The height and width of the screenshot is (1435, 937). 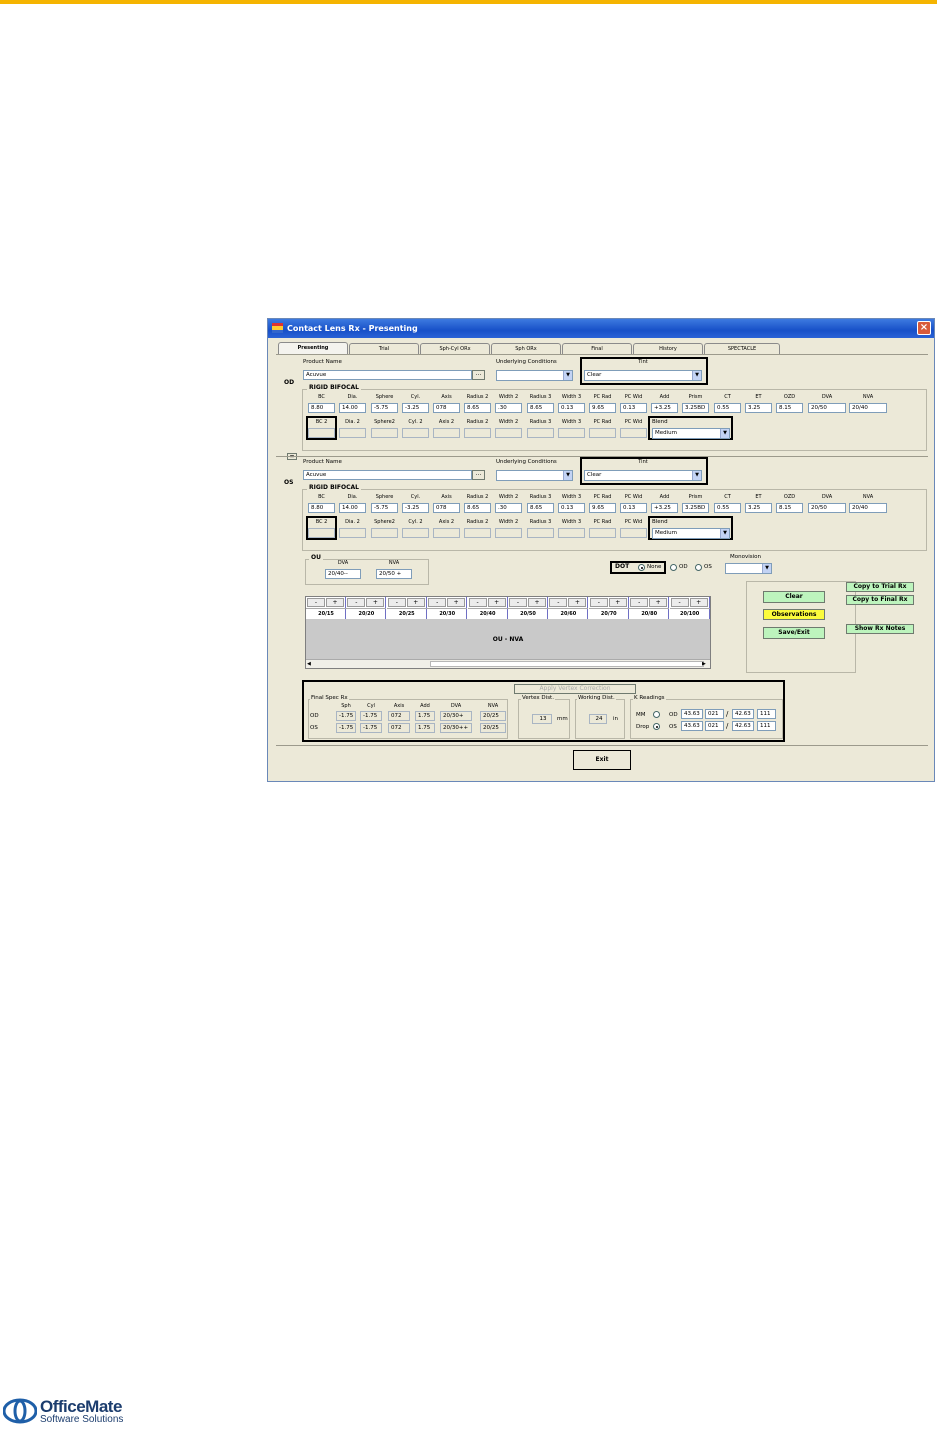 I want to click on k-od-axis1: 021, so click(x=714, y=714).